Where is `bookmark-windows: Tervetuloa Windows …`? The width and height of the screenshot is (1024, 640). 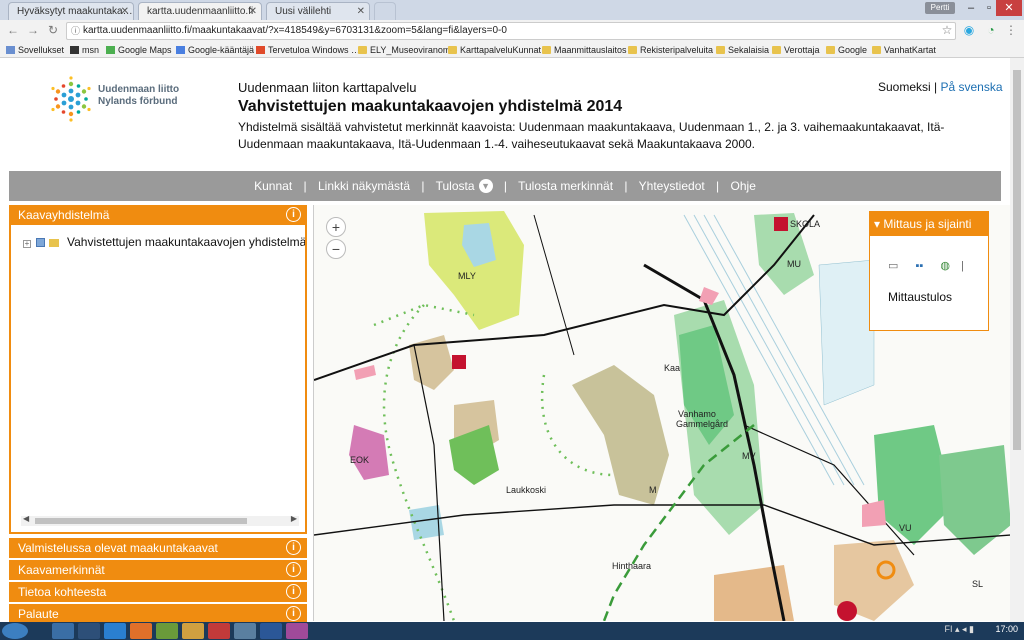 bookmark-windows: Tervetuloa Windows … is located at coordinates (308, 50).